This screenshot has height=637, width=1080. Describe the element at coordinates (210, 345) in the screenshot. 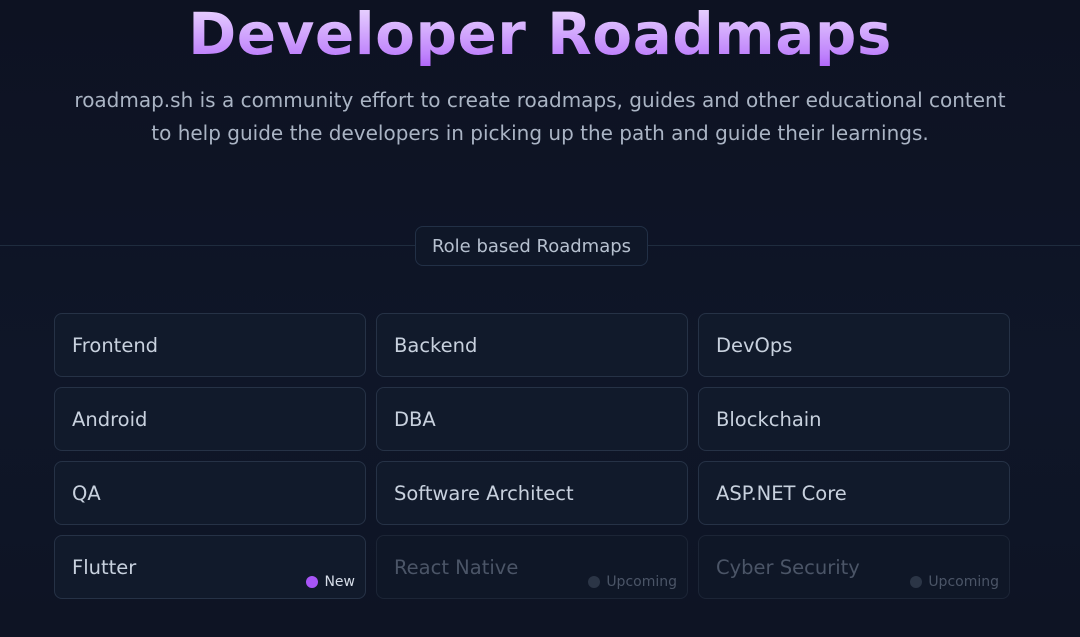

I see `roadmap-card-frontend: Frontend` at that location.